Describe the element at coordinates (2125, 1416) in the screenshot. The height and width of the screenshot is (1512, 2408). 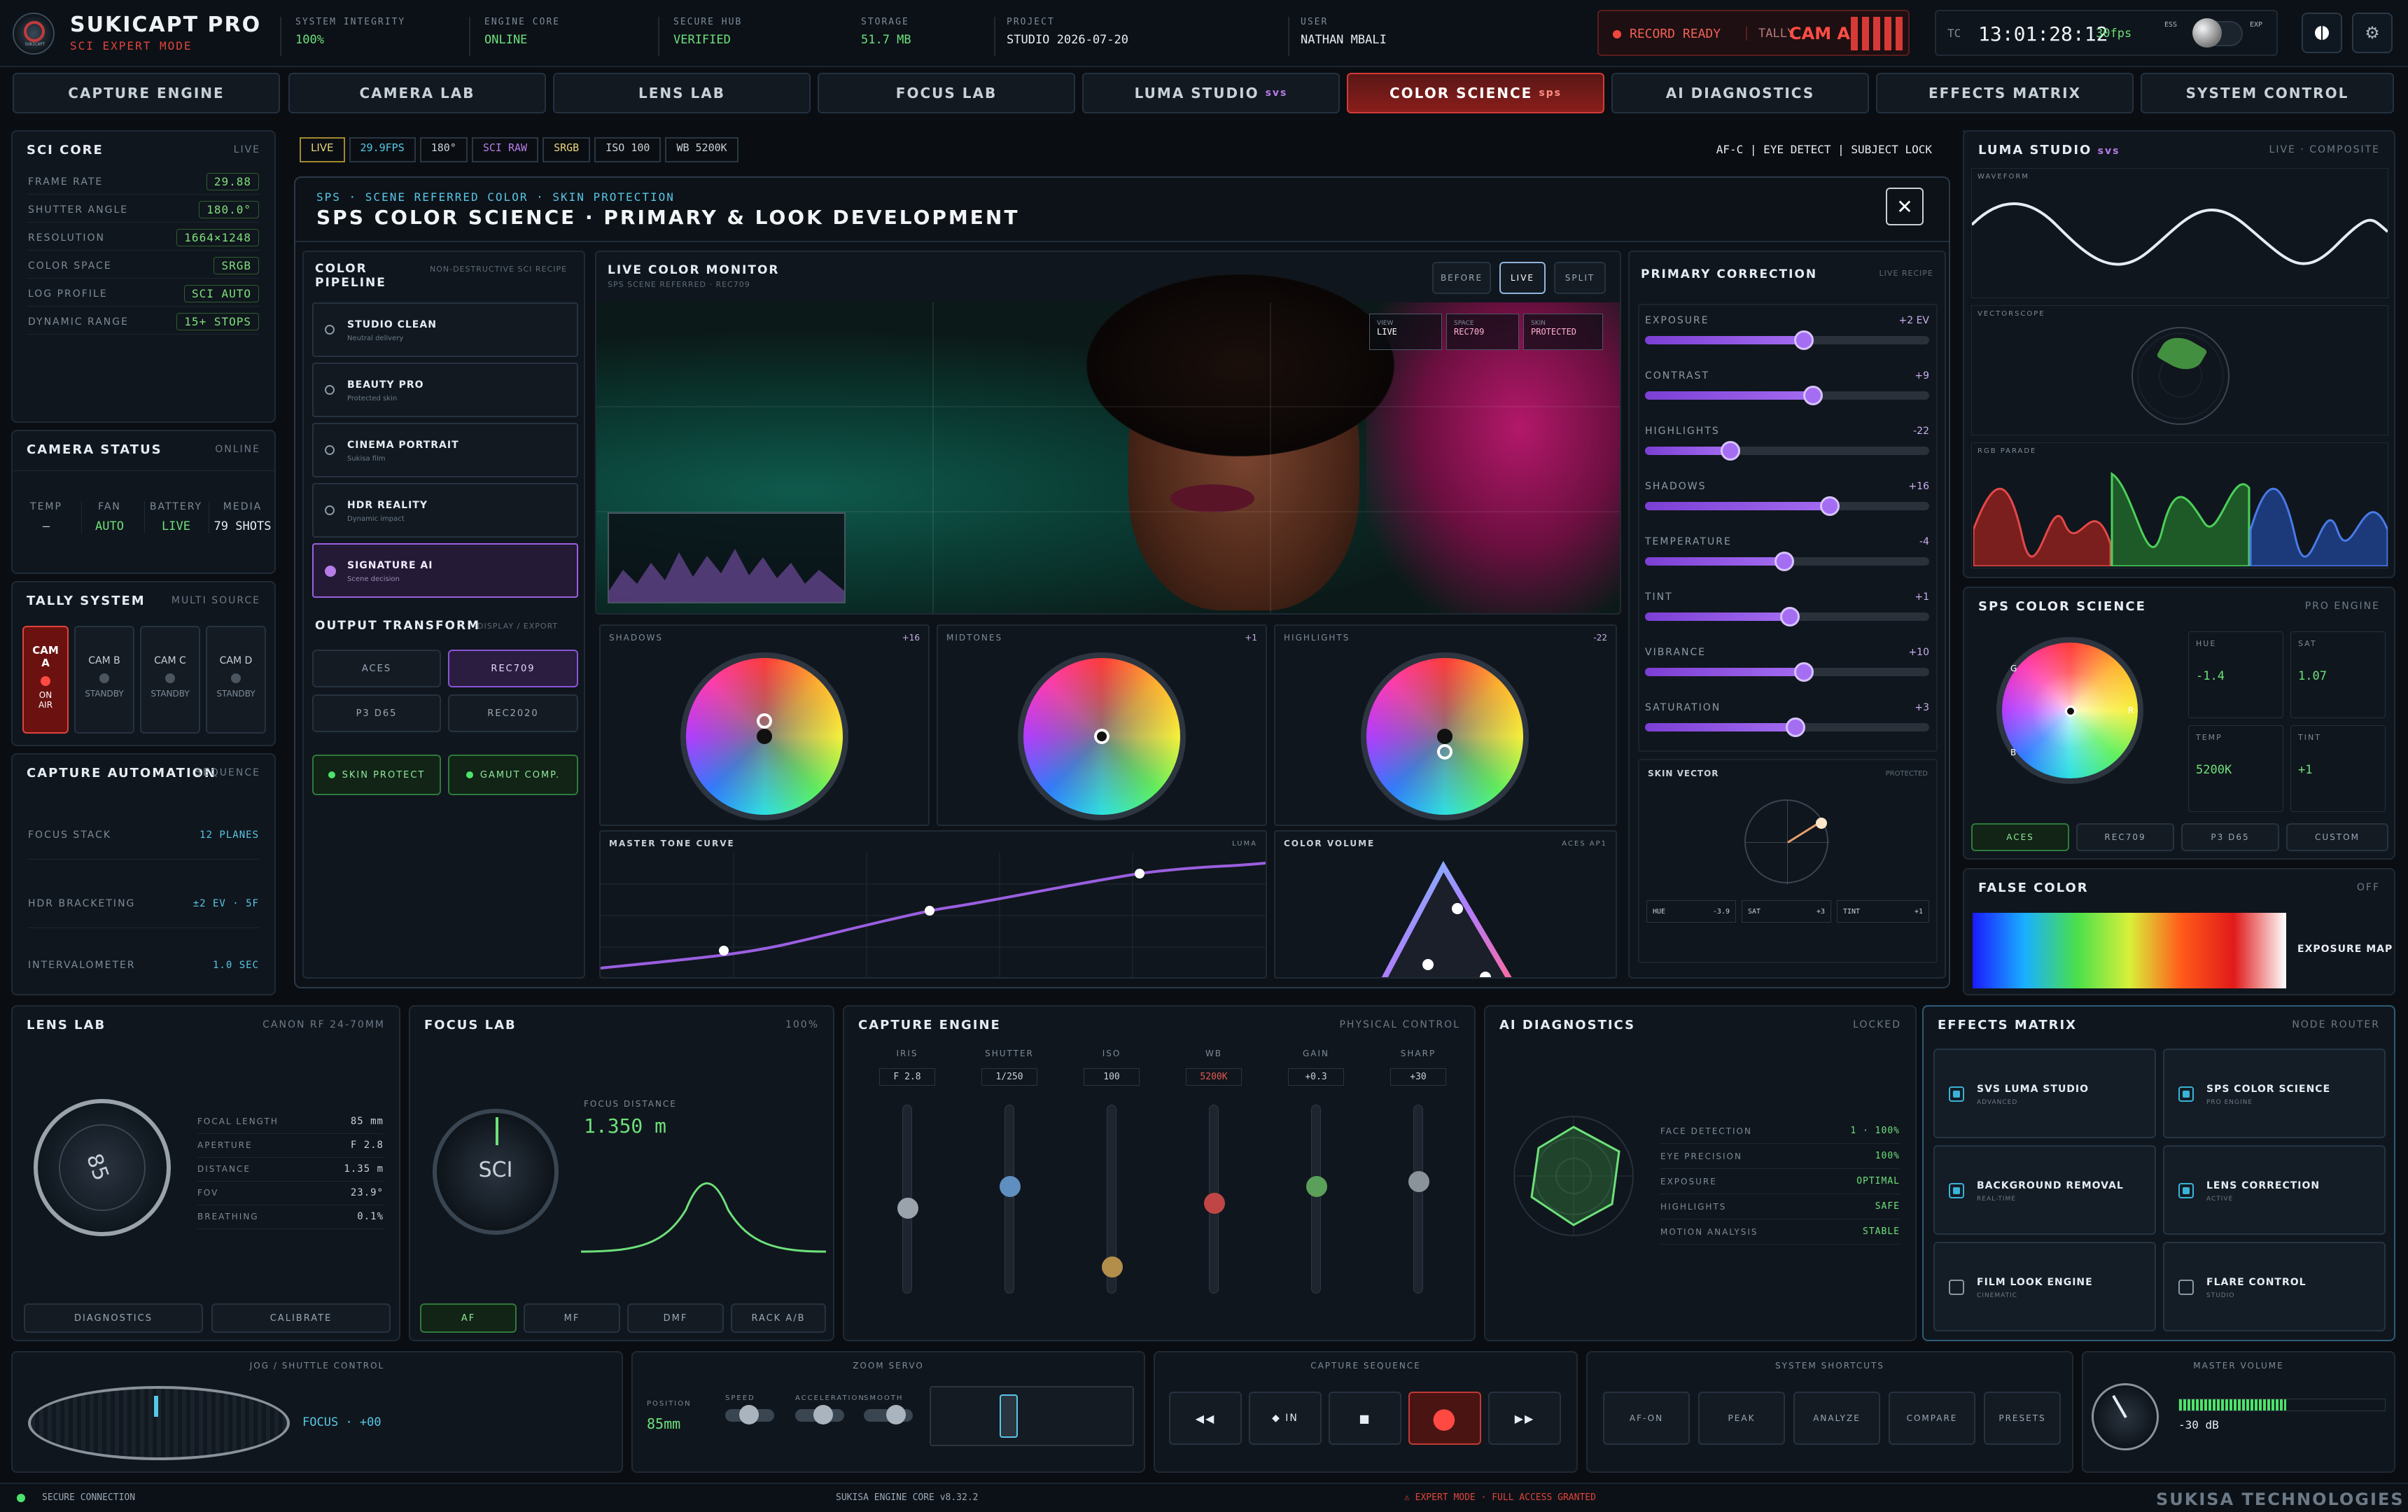
I see `volume-knob` at that location.